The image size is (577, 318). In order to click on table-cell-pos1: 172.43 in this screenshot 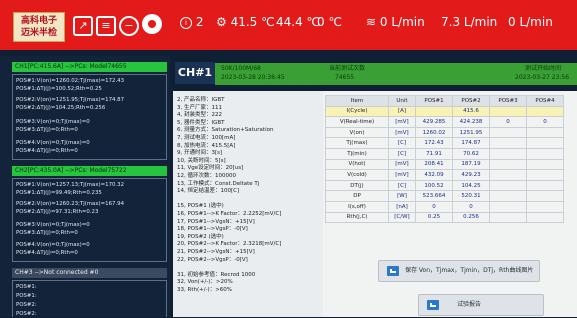, I will do `click(434, 143)`.